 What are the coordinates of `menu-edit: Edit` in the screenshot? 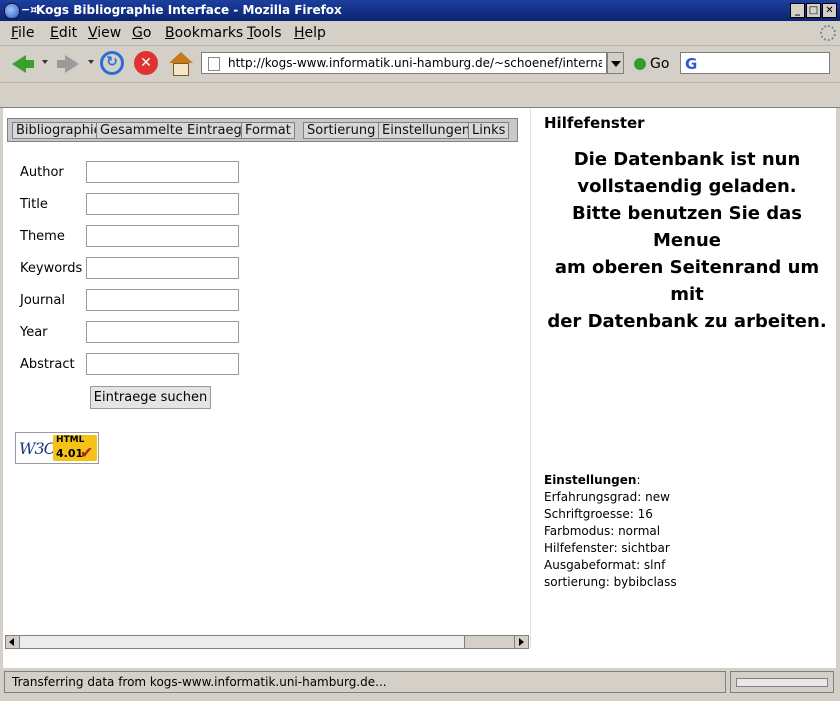 It's located at (63, 33).